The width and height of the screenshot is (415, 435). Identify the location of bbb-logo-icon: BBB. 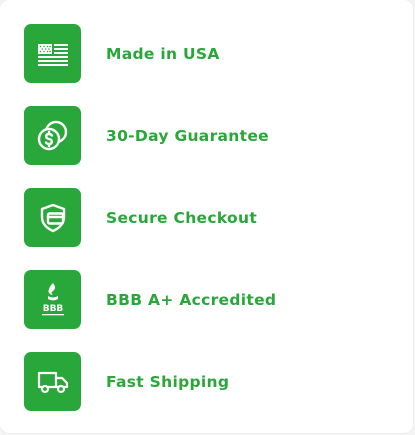
(52, 299).